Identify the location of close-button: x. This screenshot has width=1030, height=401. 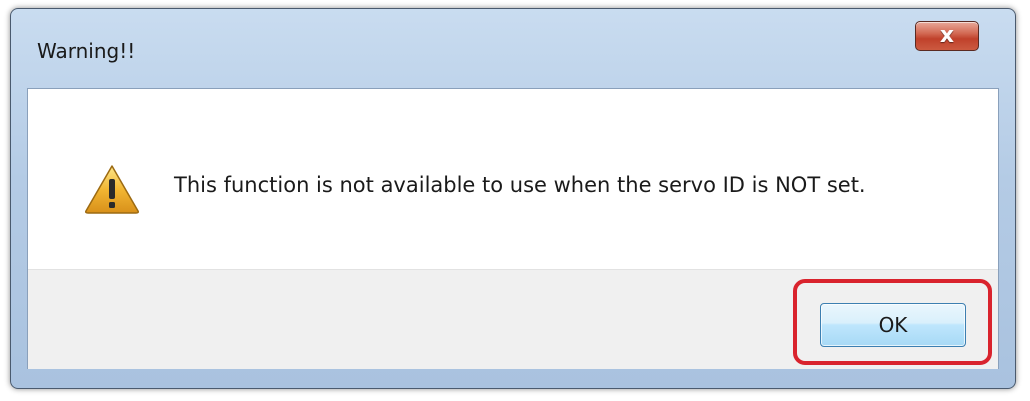
(947, 36).